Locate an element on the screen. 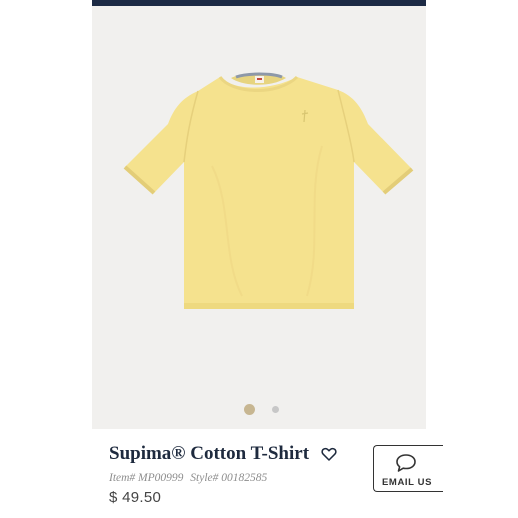 This screenshot has height=518, width=518. style-number: Style# 00182585 is located at coordinates (229, 478).